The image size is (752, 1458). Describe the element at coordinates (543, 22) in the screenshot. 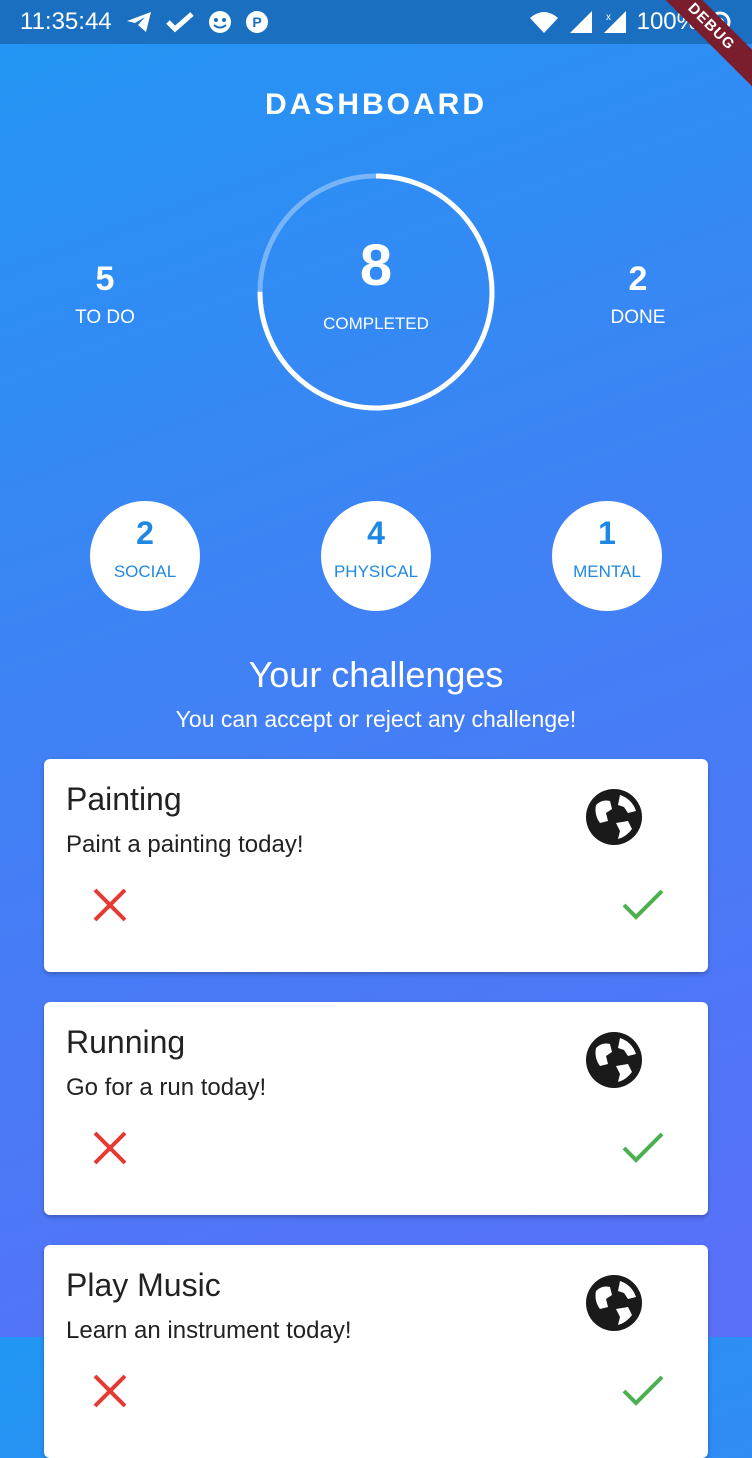

I see `wifi-icon` at that location.